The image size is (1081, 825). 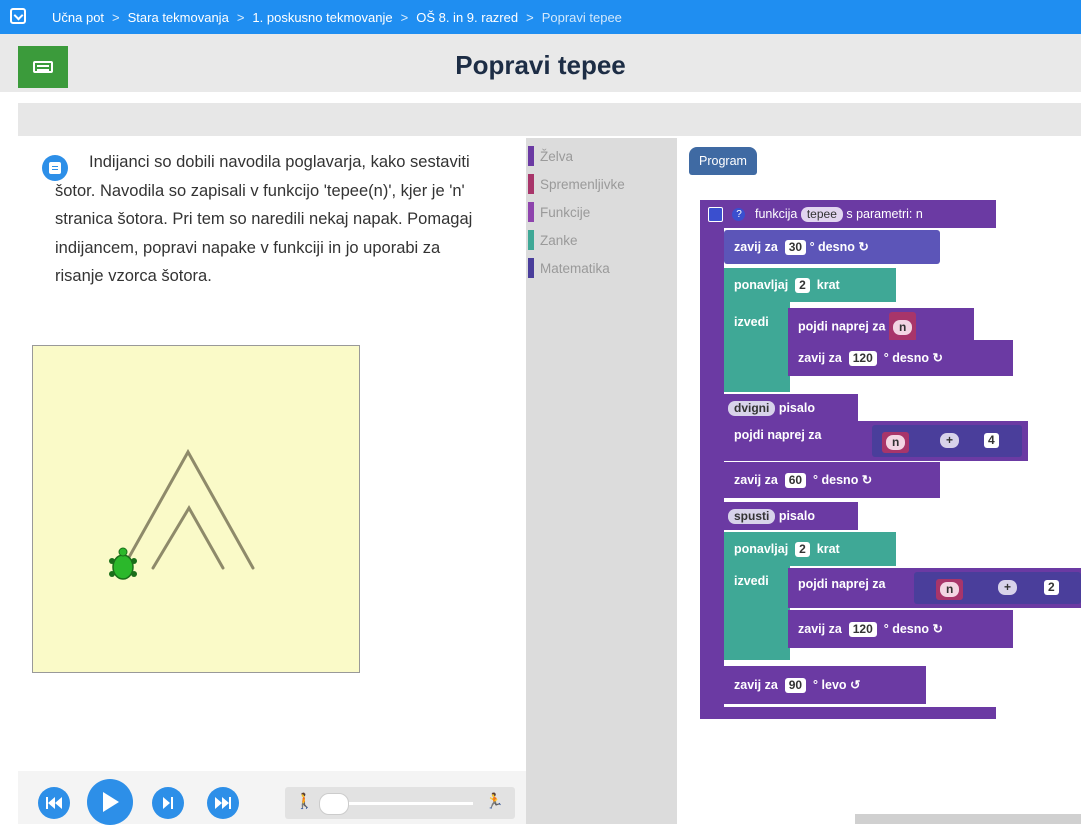 I want to click on pen-down-block: spusti pisalo, so click(x=791, y=516).